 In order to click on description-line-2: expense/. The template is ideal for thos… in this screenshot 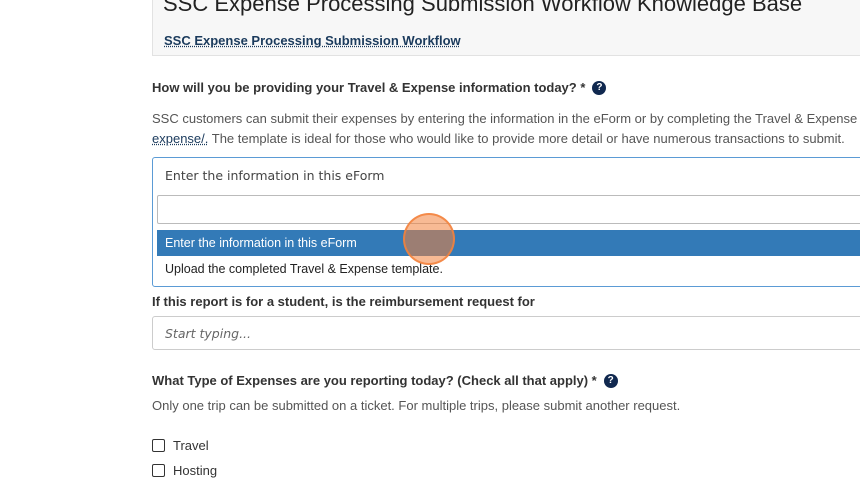, I will do `click(504, 139)`.